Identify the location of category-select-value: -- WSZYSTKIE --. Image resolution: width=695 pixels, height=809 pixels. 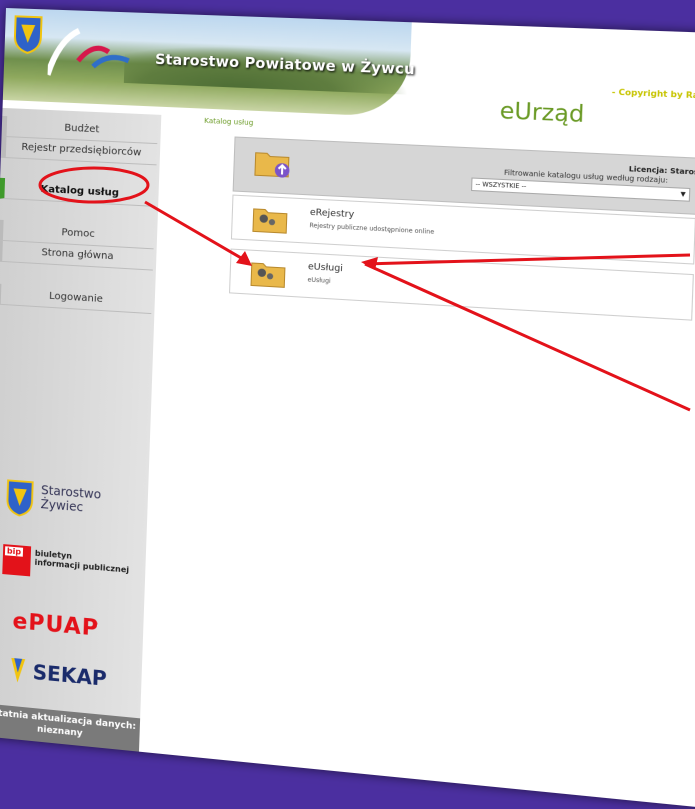
(501, 185).